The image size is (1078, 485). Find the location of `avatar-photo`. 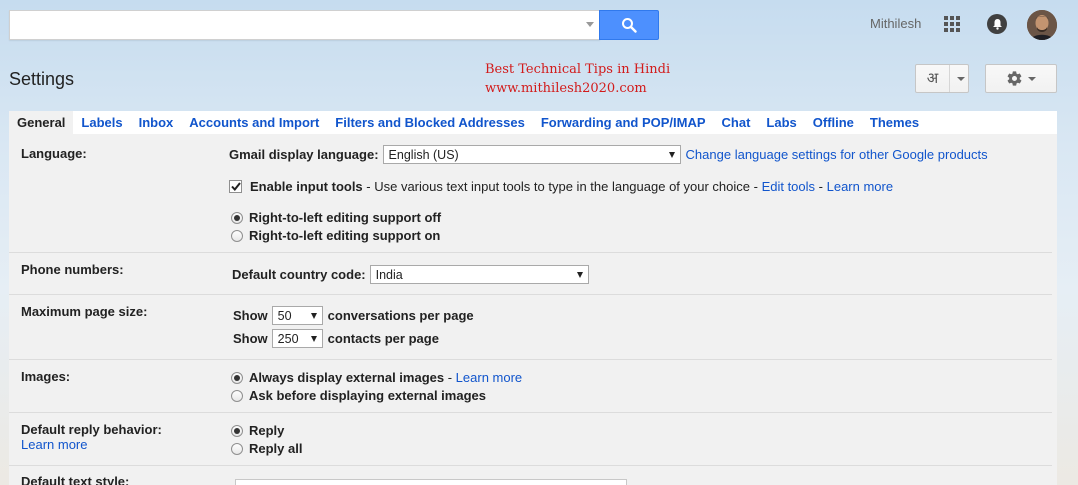

avatar-photo is located at coordinates (1042, 25).